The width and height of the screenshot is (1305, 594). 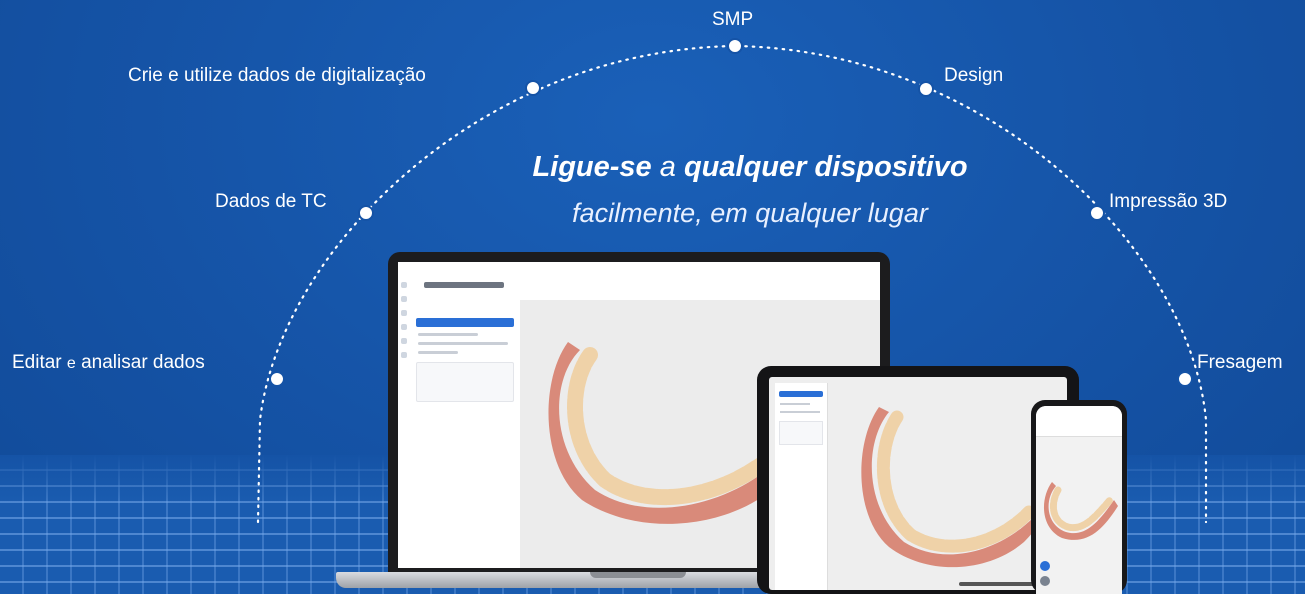 What do you see at coordinates (825, 167) in the screenshot?
I see `headline-bold-b: qualquer dispositivo` at bounding box center [825, 167].